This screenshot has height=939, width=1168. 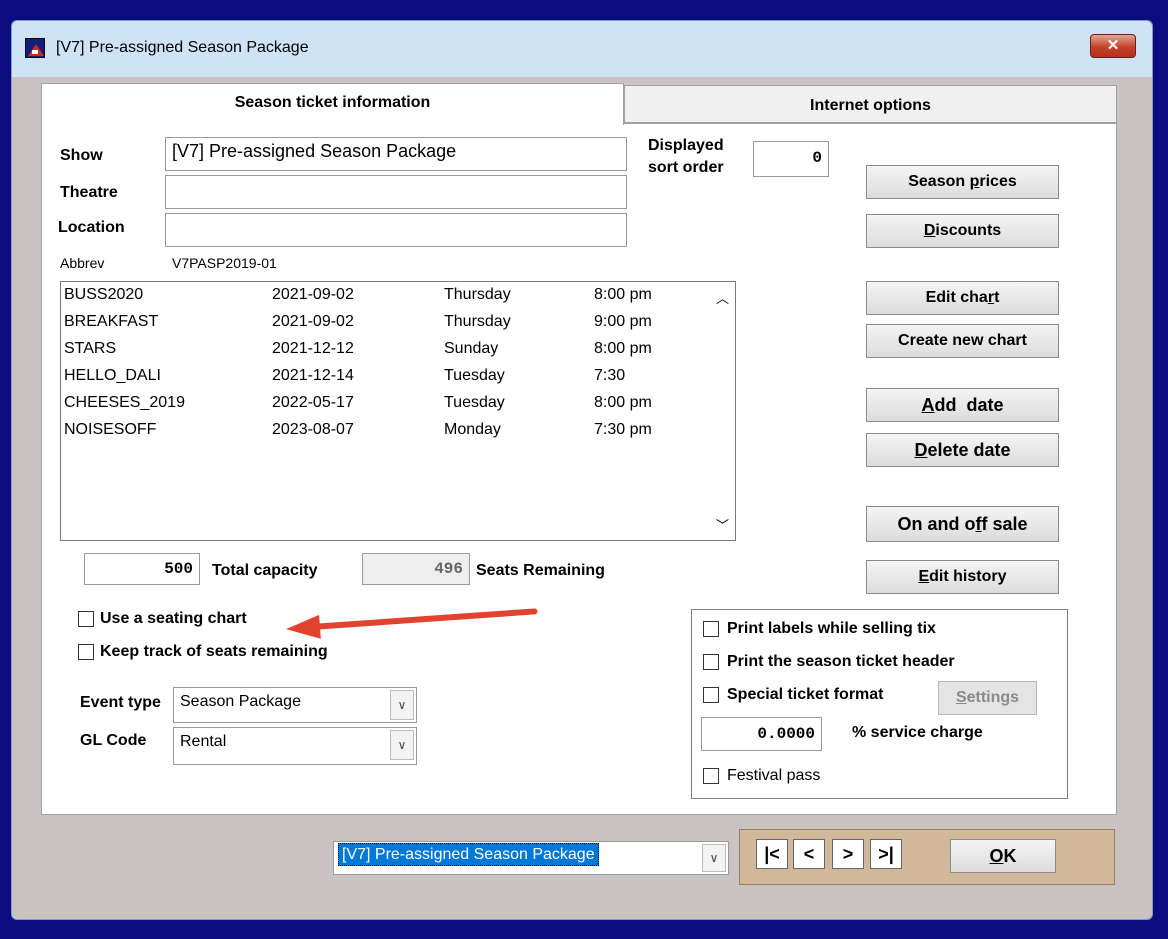 I want to click on tab-season-ticket-information: Season ticket information, so click(x=332, y=104).